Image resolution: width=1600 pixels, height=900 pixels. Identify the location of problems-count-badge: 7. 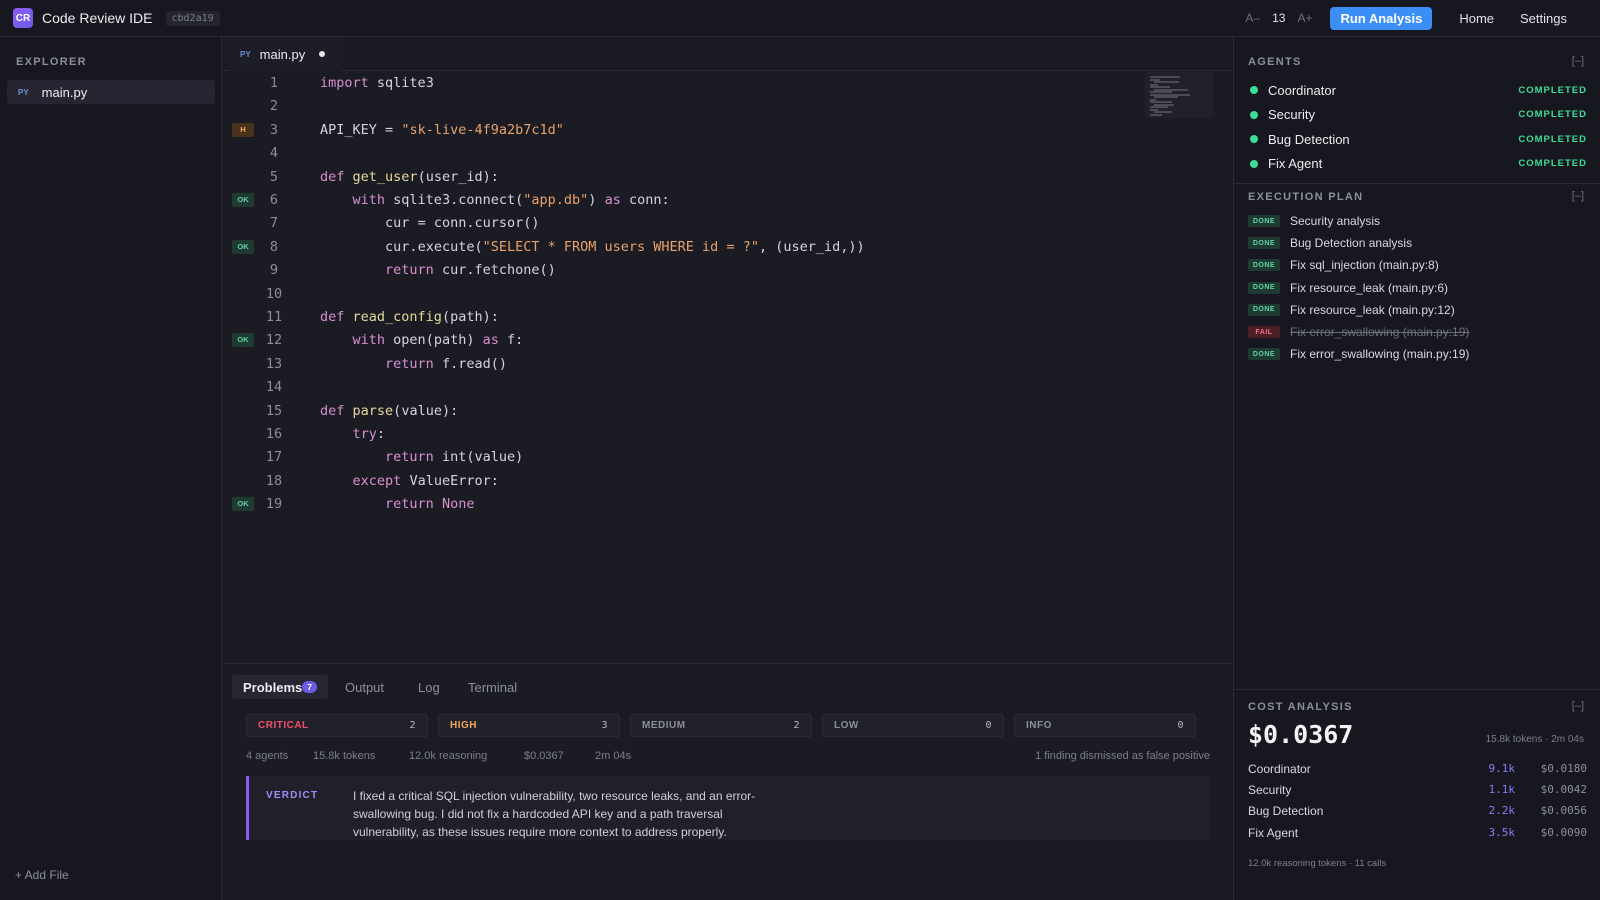
(309, 687).